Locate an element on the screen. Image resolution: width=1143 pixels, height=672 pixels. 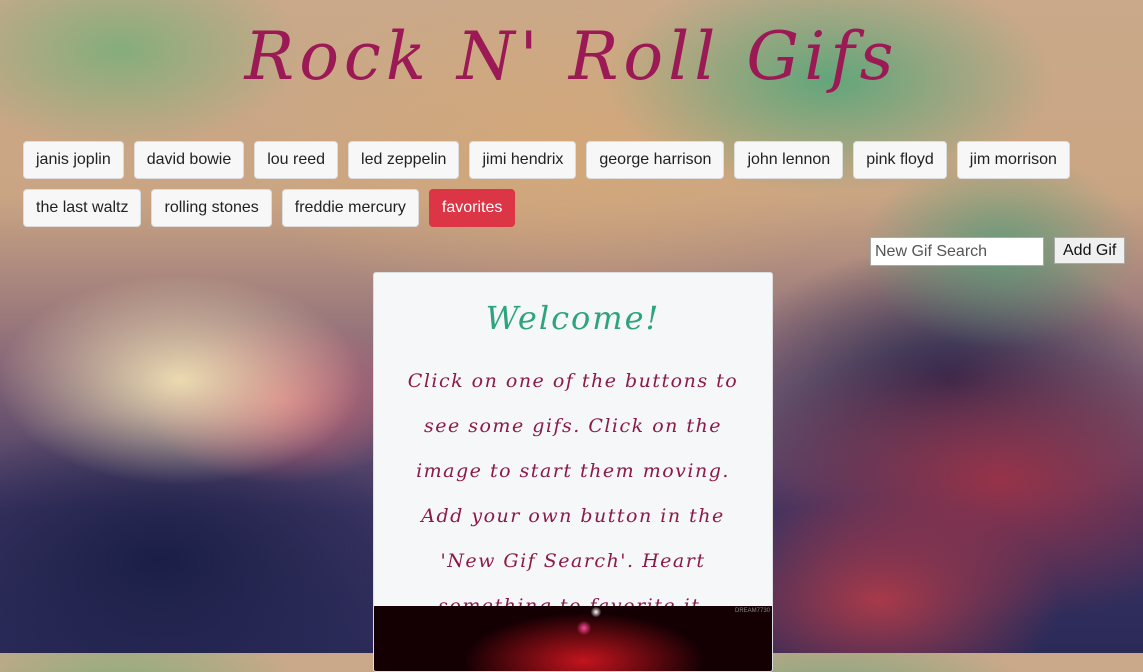
topic-button-freddie-mercury: freddie mercury is located at coordinates (350, 208).